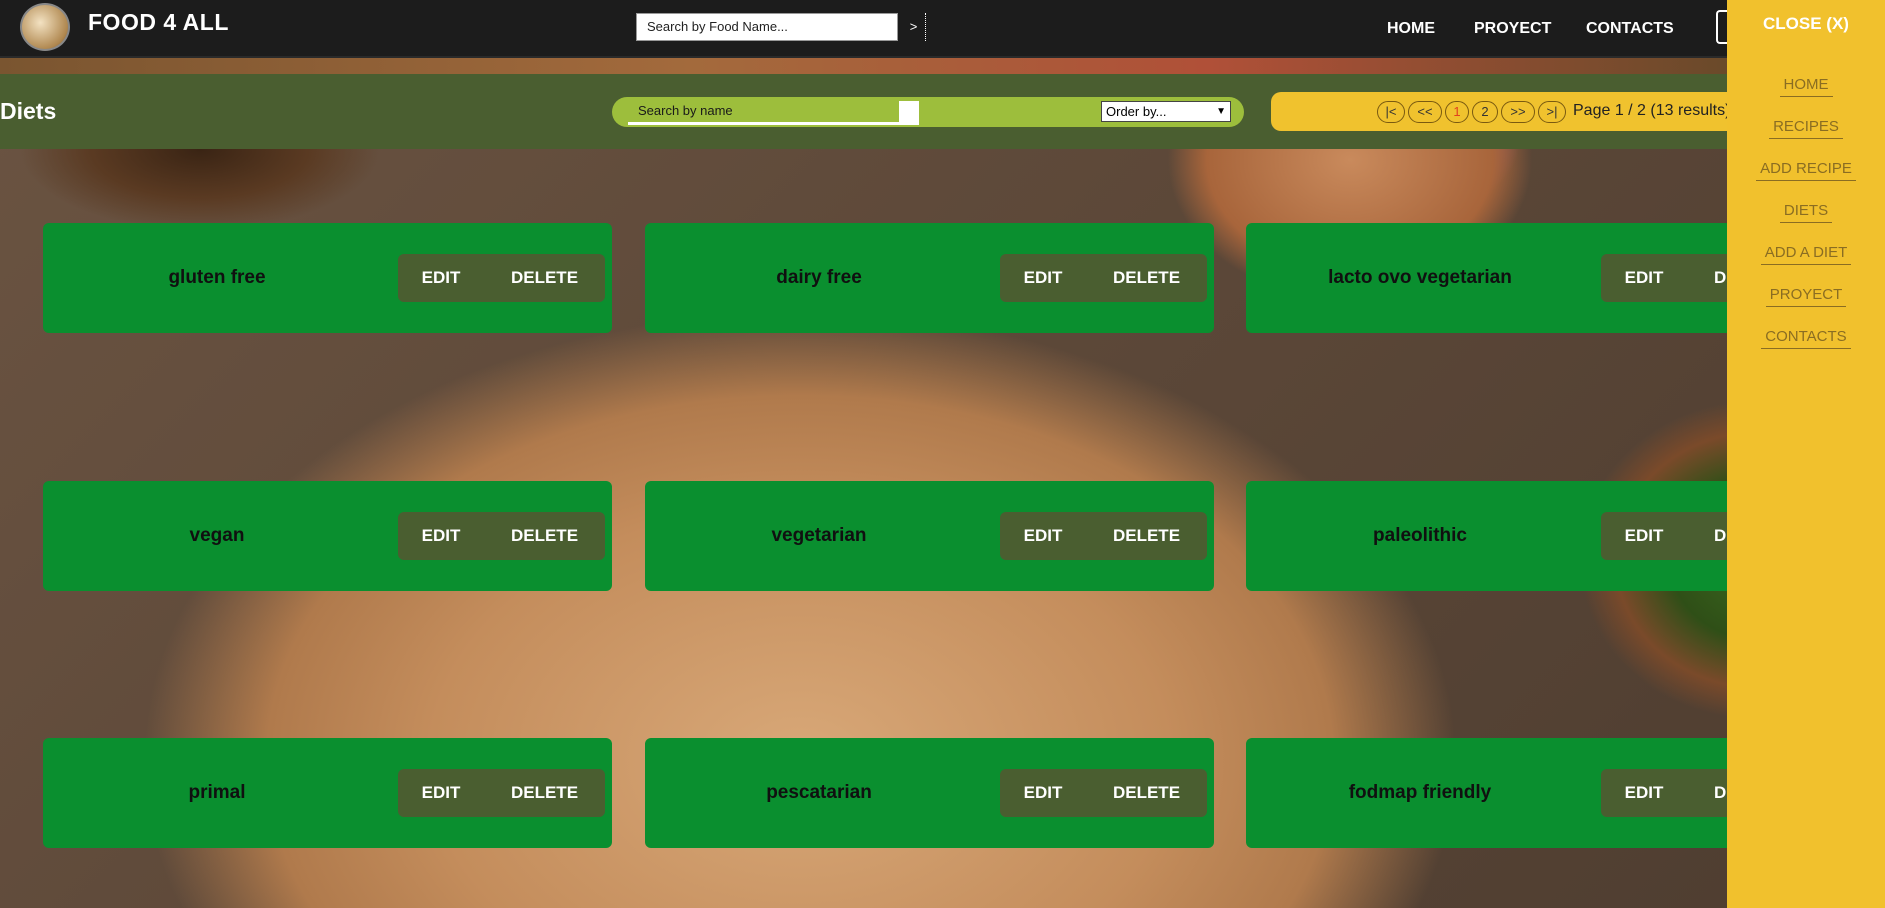  Describe the element at coordinates (1806, 24) in the screenshot. I see `close-menu-button: CLOSE (X)` at that location.